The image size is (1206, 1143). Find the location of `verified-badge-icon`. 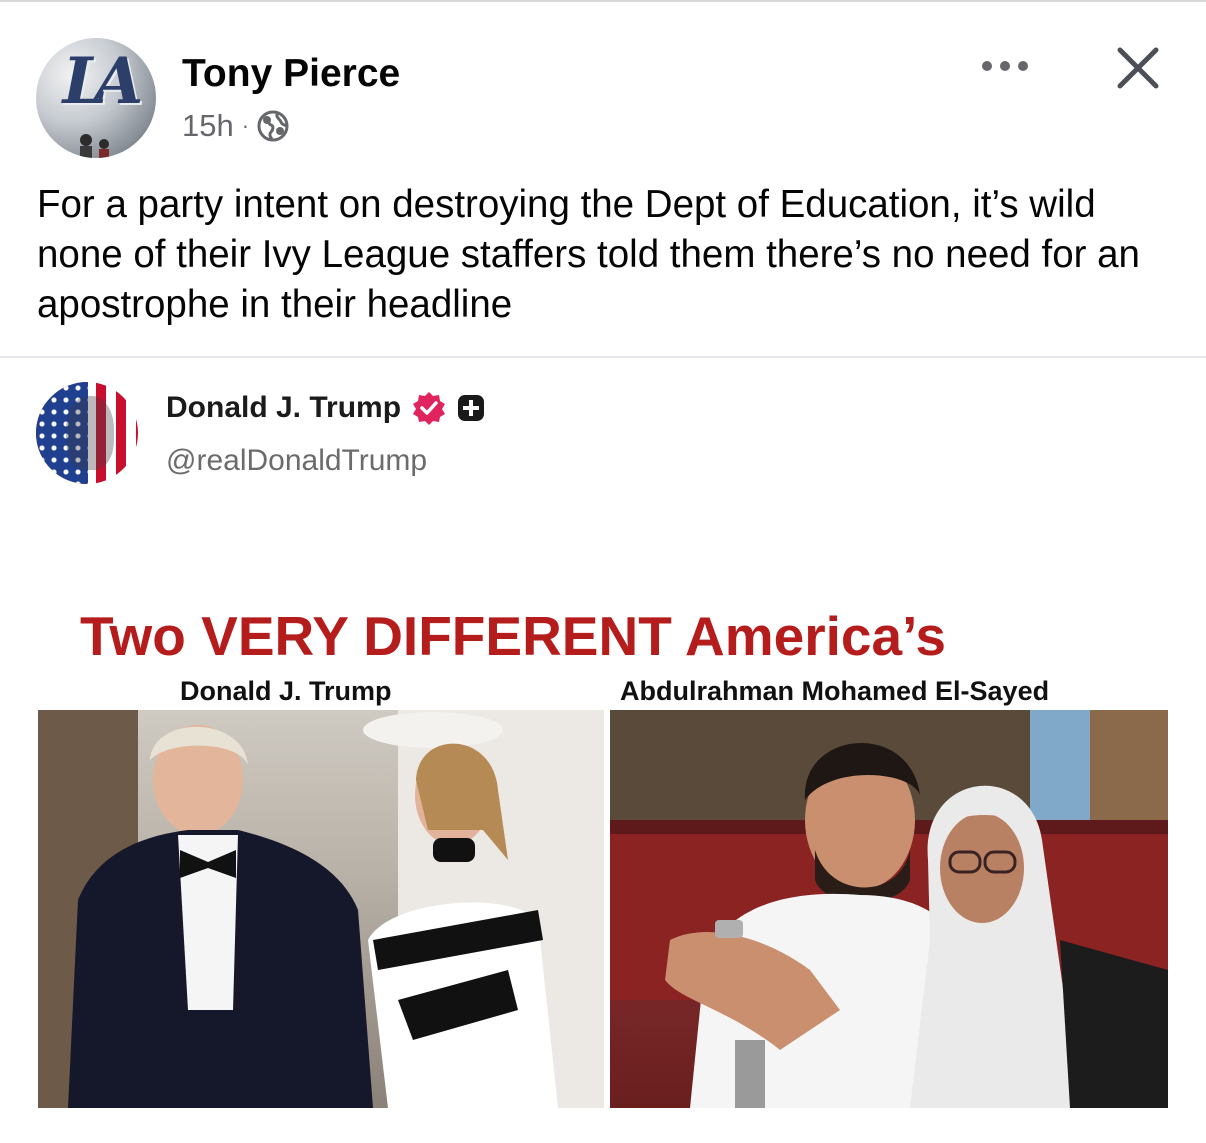

verified-badge-icon is located at coordinates (429, 408).